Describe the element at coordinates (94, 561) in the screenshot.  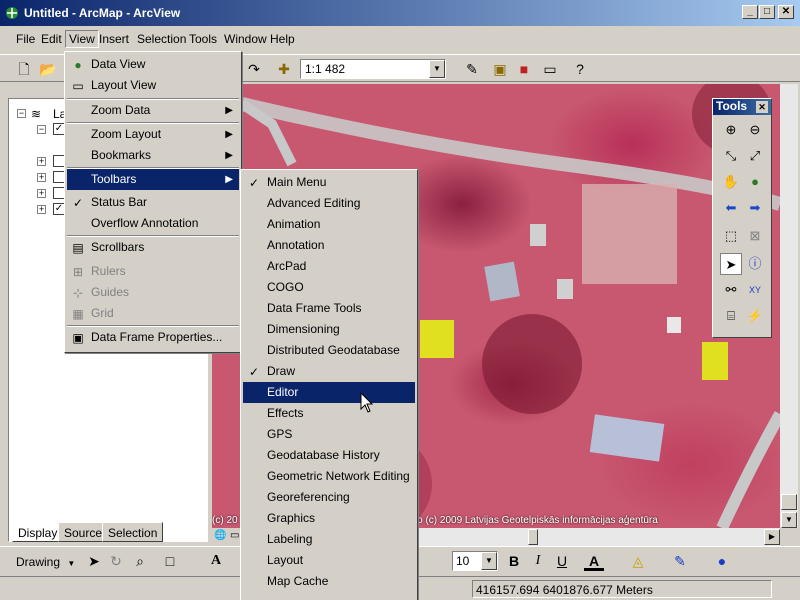
I see `select-elements-icon: ➤` at that location.